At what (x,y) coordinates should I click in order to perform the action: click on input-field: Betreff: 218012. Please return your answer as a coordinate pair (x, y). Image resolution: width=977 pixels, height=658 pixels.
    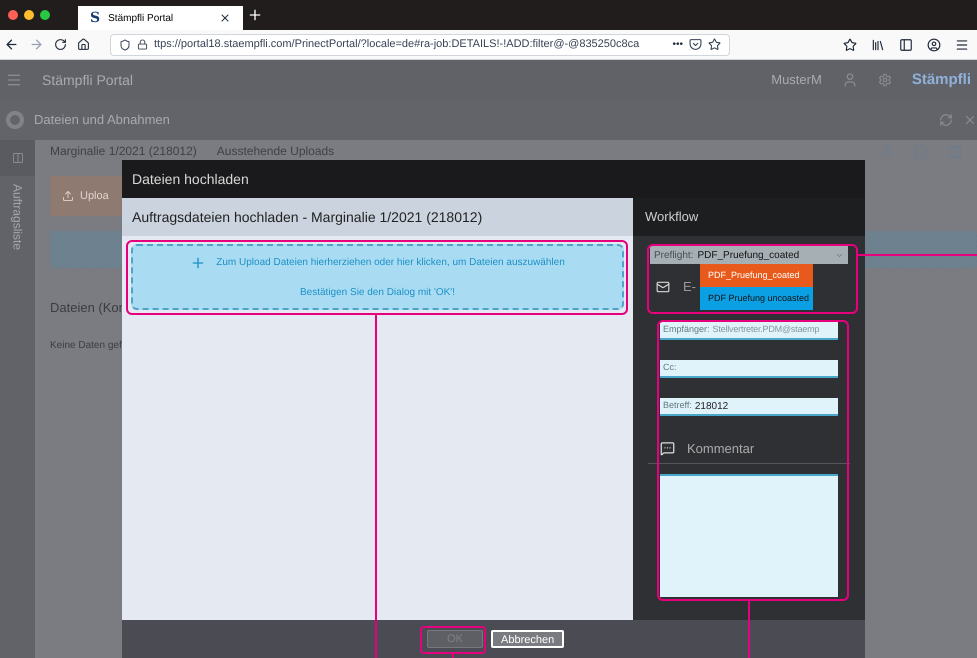
    Looking at the image, I should click on (749, 407).